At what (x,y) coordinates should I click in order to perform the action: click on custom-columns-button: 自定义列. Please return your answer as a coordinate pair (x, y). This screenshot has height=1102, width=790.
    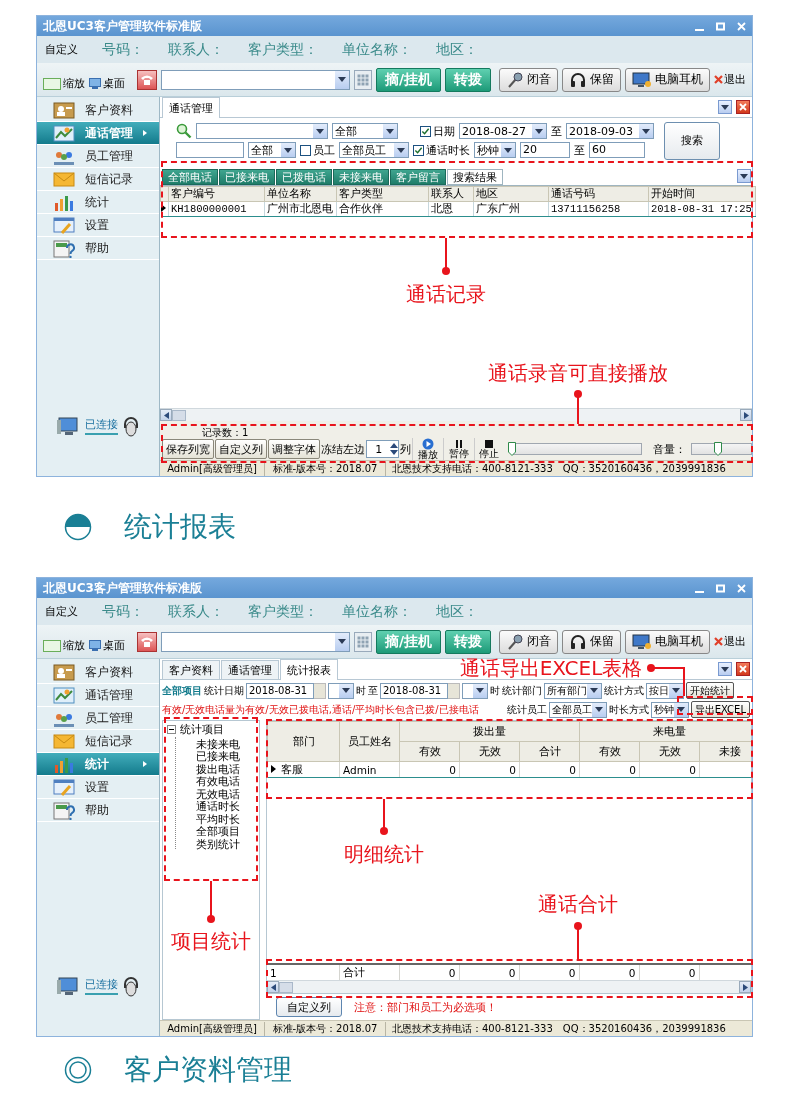
    Looking at the image, I should click on (309, 1007).